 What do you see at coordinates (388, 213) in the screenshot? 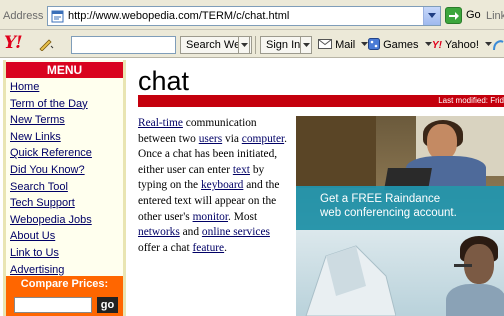
I see `ad-line-2: web conferencing account.` at bounding box center [388, 213].